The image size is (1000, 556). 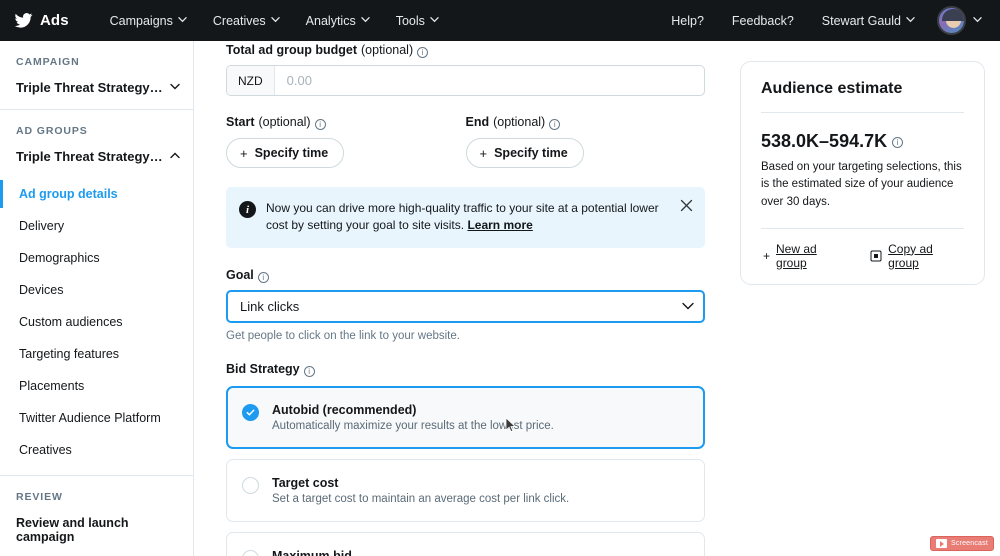 I want to click on start-label: Start, so click(x=240, y=122).